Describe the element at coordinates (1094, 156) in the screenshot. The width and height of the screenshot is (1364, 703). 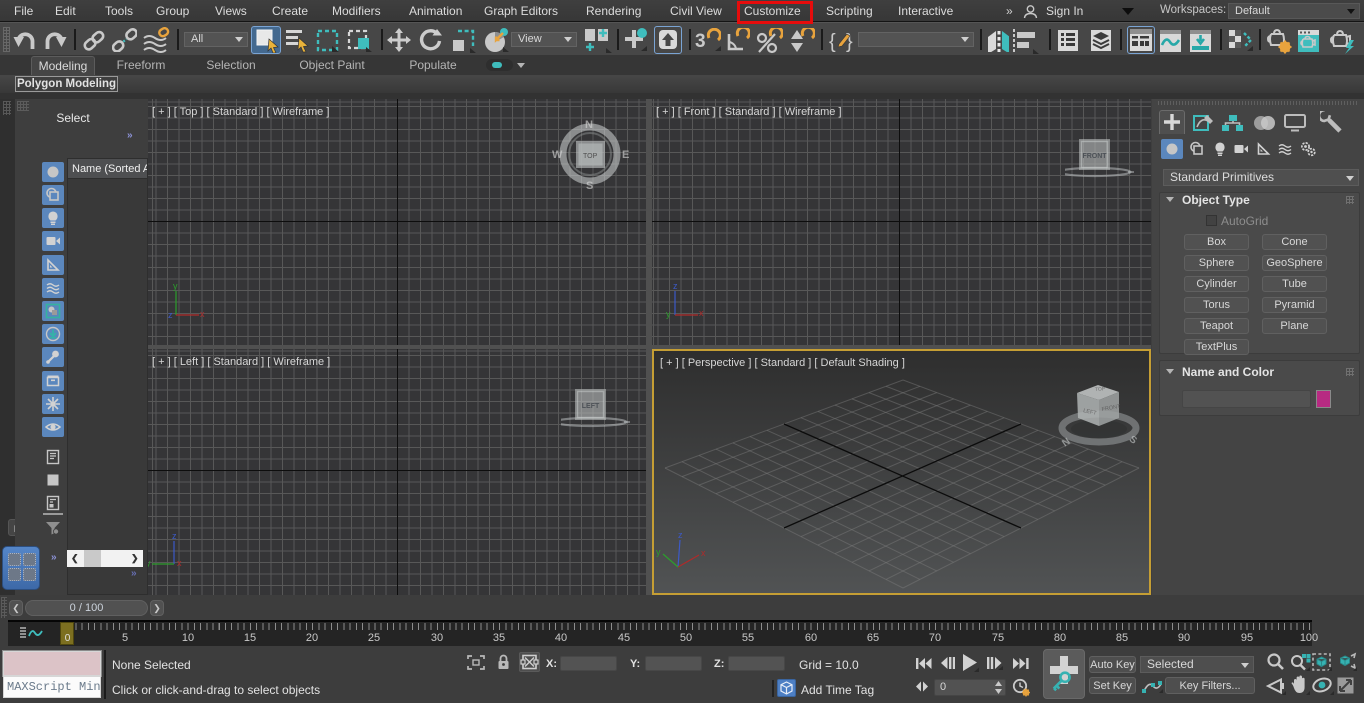
I see `svg-text: FRONT` at that location.